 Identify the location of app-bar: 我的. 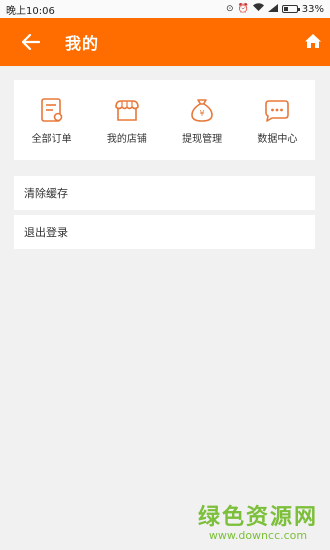
(165, 42).